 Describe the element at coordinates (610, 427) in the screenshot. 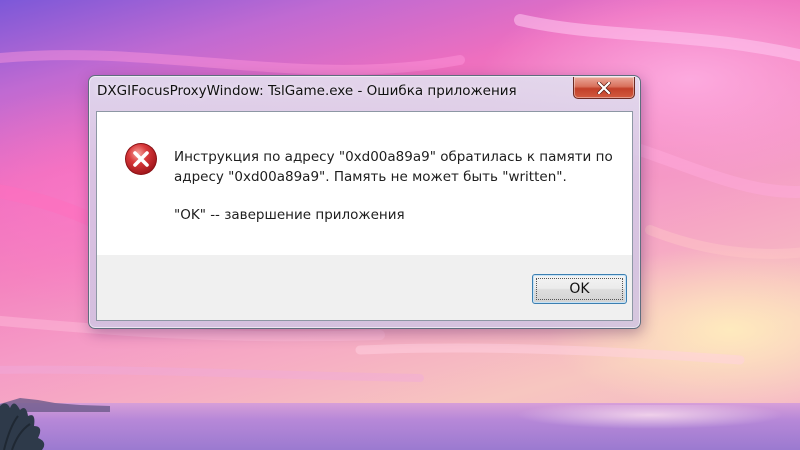

I see `sea-reflection` at that location.